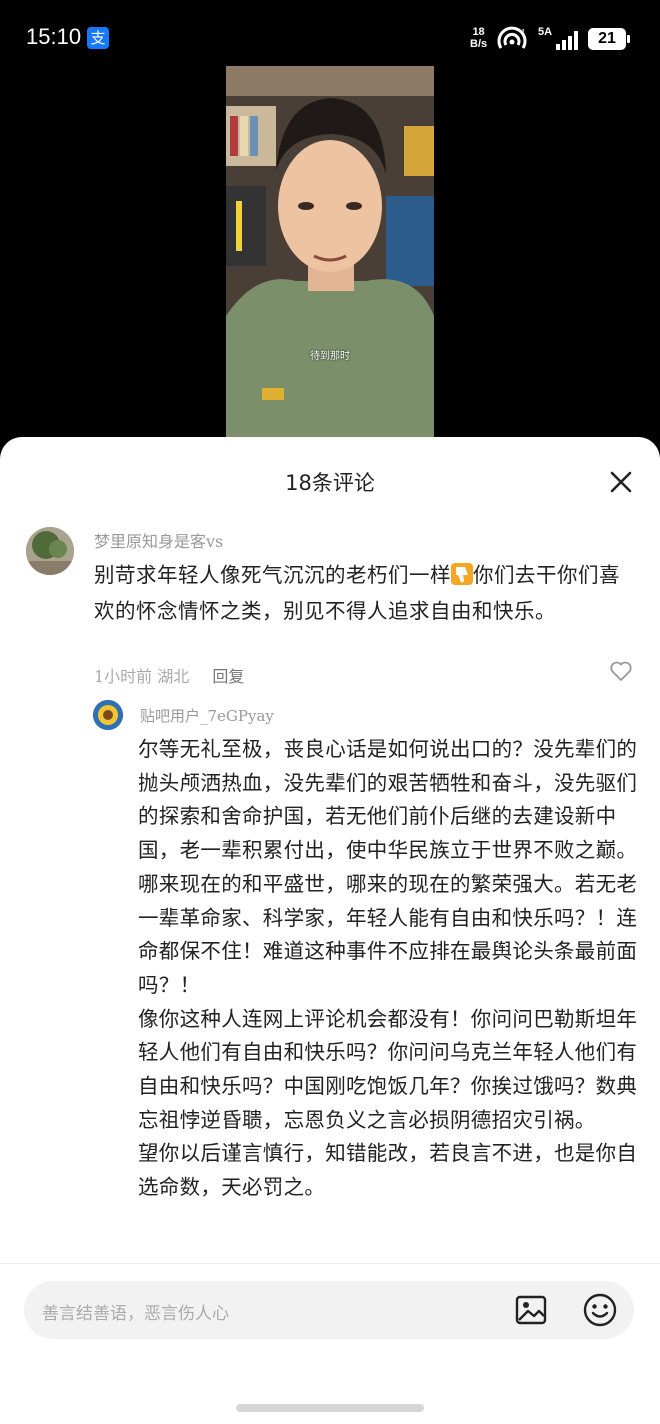  What do you see at coordinates (621, 671) in the screenshot?
I see `heart-icon` at bounding box center [621, 671].